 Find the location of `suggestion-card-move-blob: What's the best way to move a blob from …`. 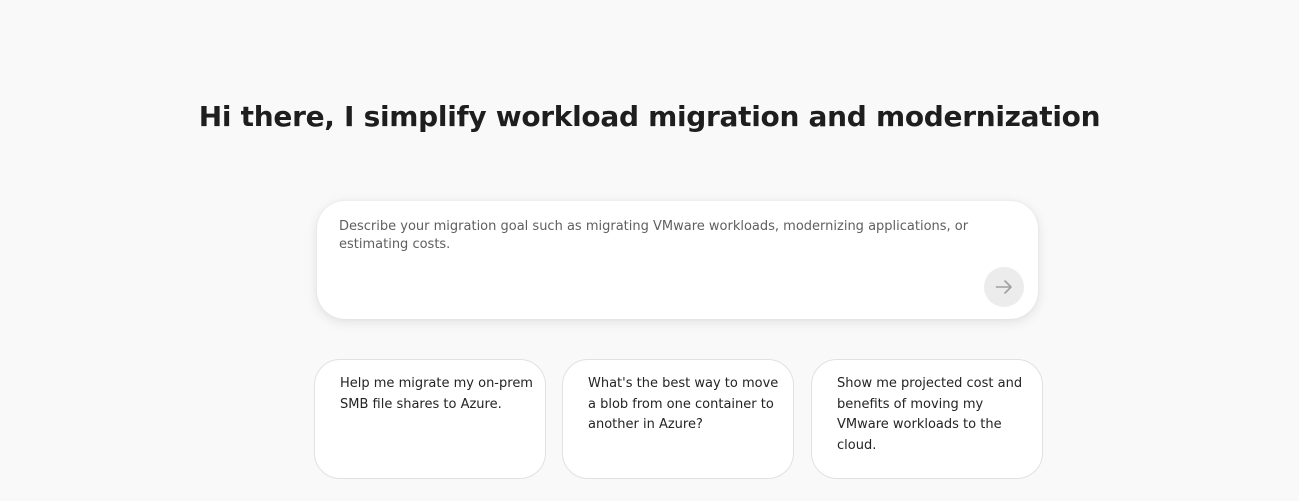

suggestion-card-move-blob: What's the best way to move a blob from … is located at coordinates (678, 419).